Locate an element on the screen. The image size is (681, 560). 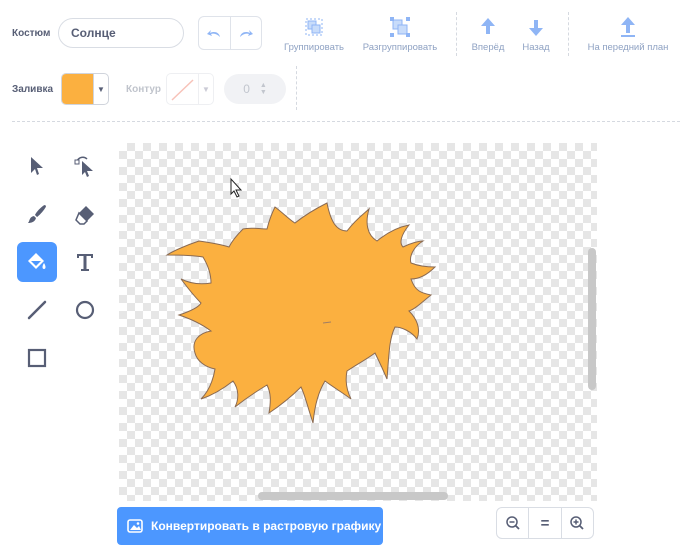
zoom-controls: = is located at coordinates (545, 523).